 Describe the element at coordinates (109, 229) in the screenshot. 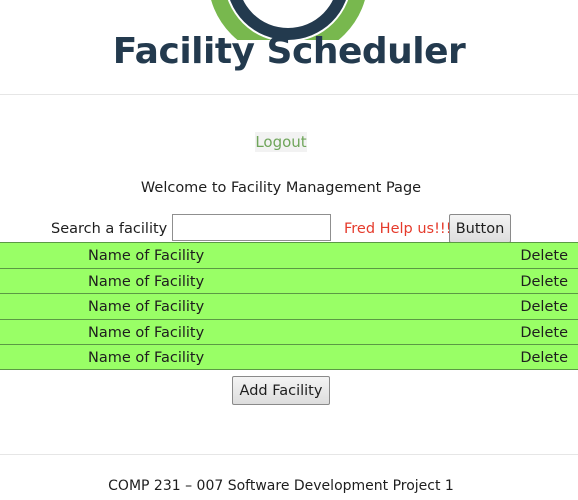

I see `search-label: Search a facility` at that location.